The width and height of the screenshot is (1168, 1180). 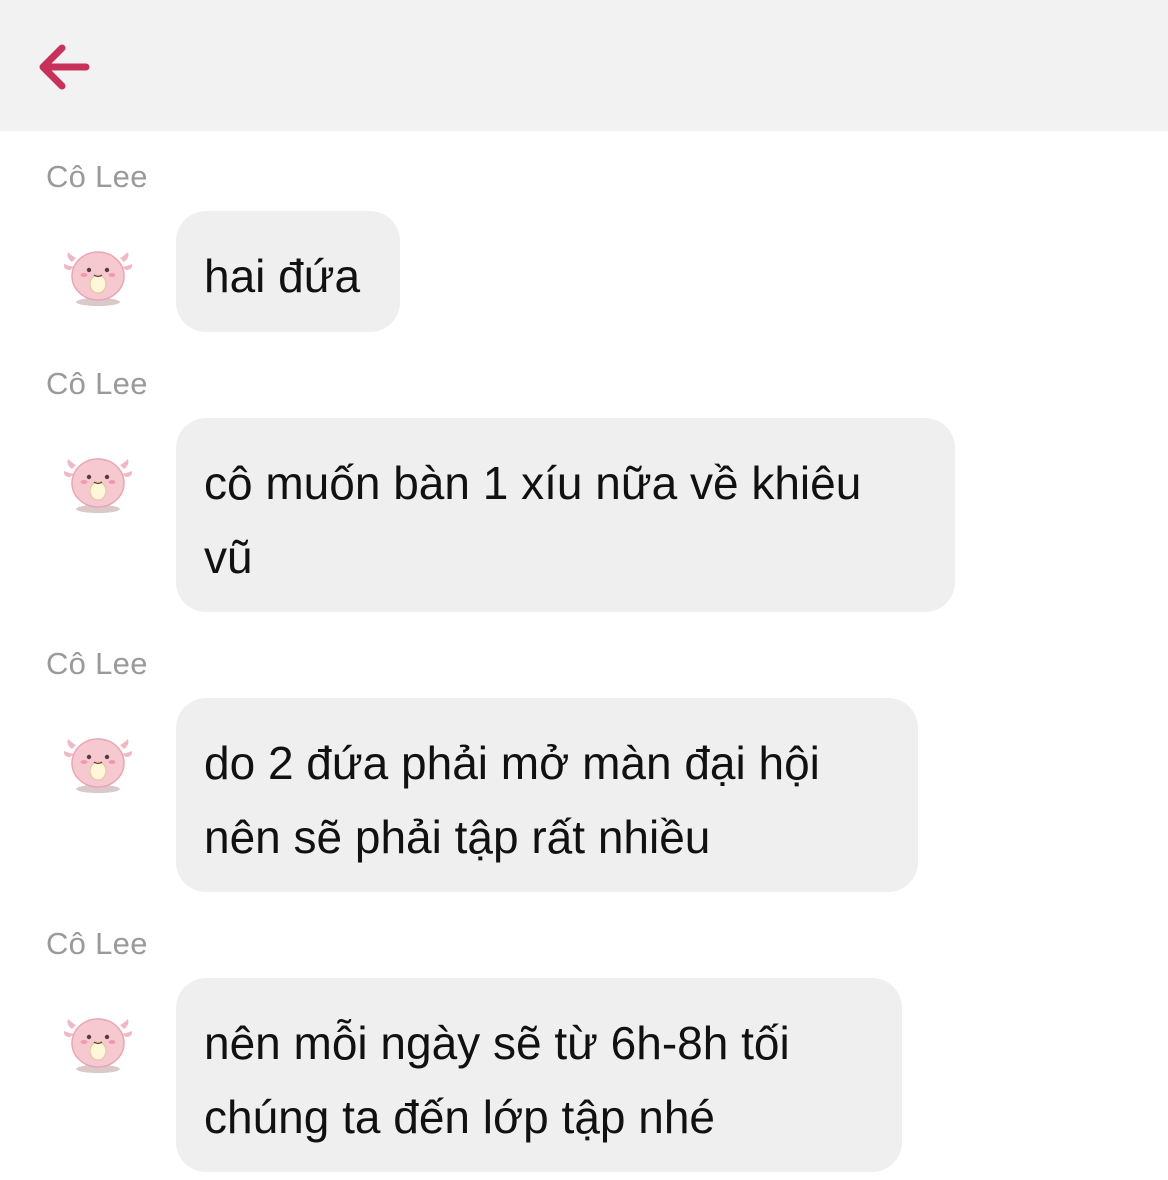 What do you see at coordinates (228, 557) in the screenshot?
I see `message-text-line: vũ` at bounding box center [228, 557].